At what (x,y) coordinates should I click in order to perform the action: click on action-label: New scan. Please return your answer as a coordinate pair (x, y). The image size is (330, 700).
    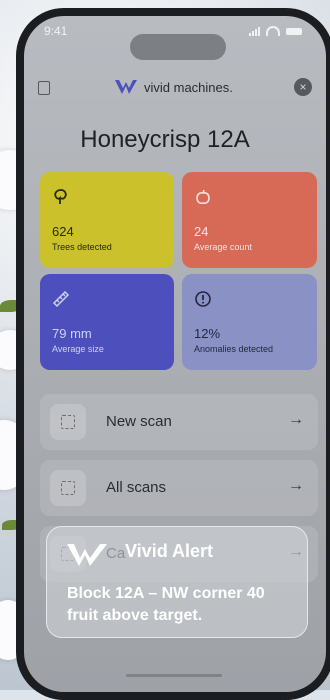
    Looking at the image, I should click on (139, 421).